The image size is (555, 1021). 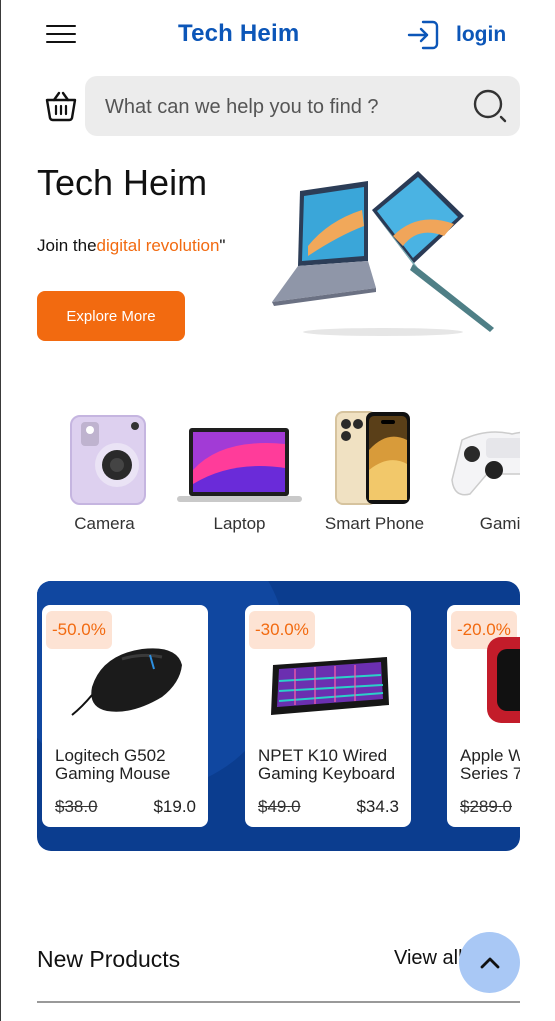 What do you see at coordinates (279, 806) in the screenshot?
I see `old-price: $49.0` at bounding box center [279, 806].